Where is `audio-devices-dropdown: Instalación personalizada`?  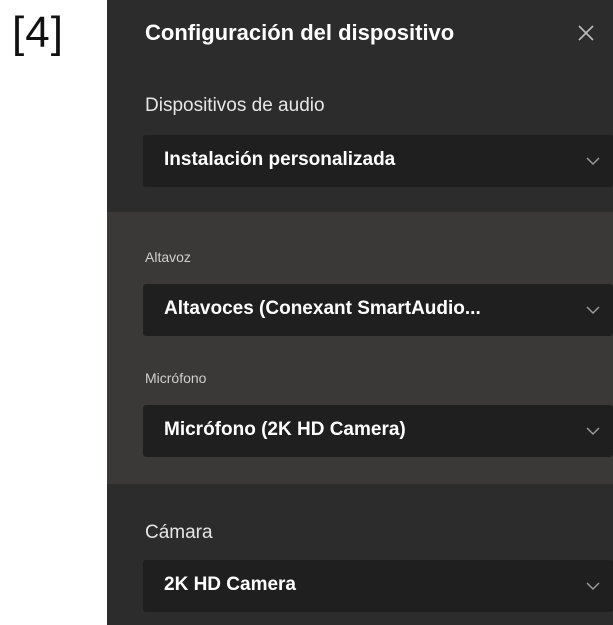 audio-devices-dropdown: Instalación personalizada is located at coordinates (378, 161).